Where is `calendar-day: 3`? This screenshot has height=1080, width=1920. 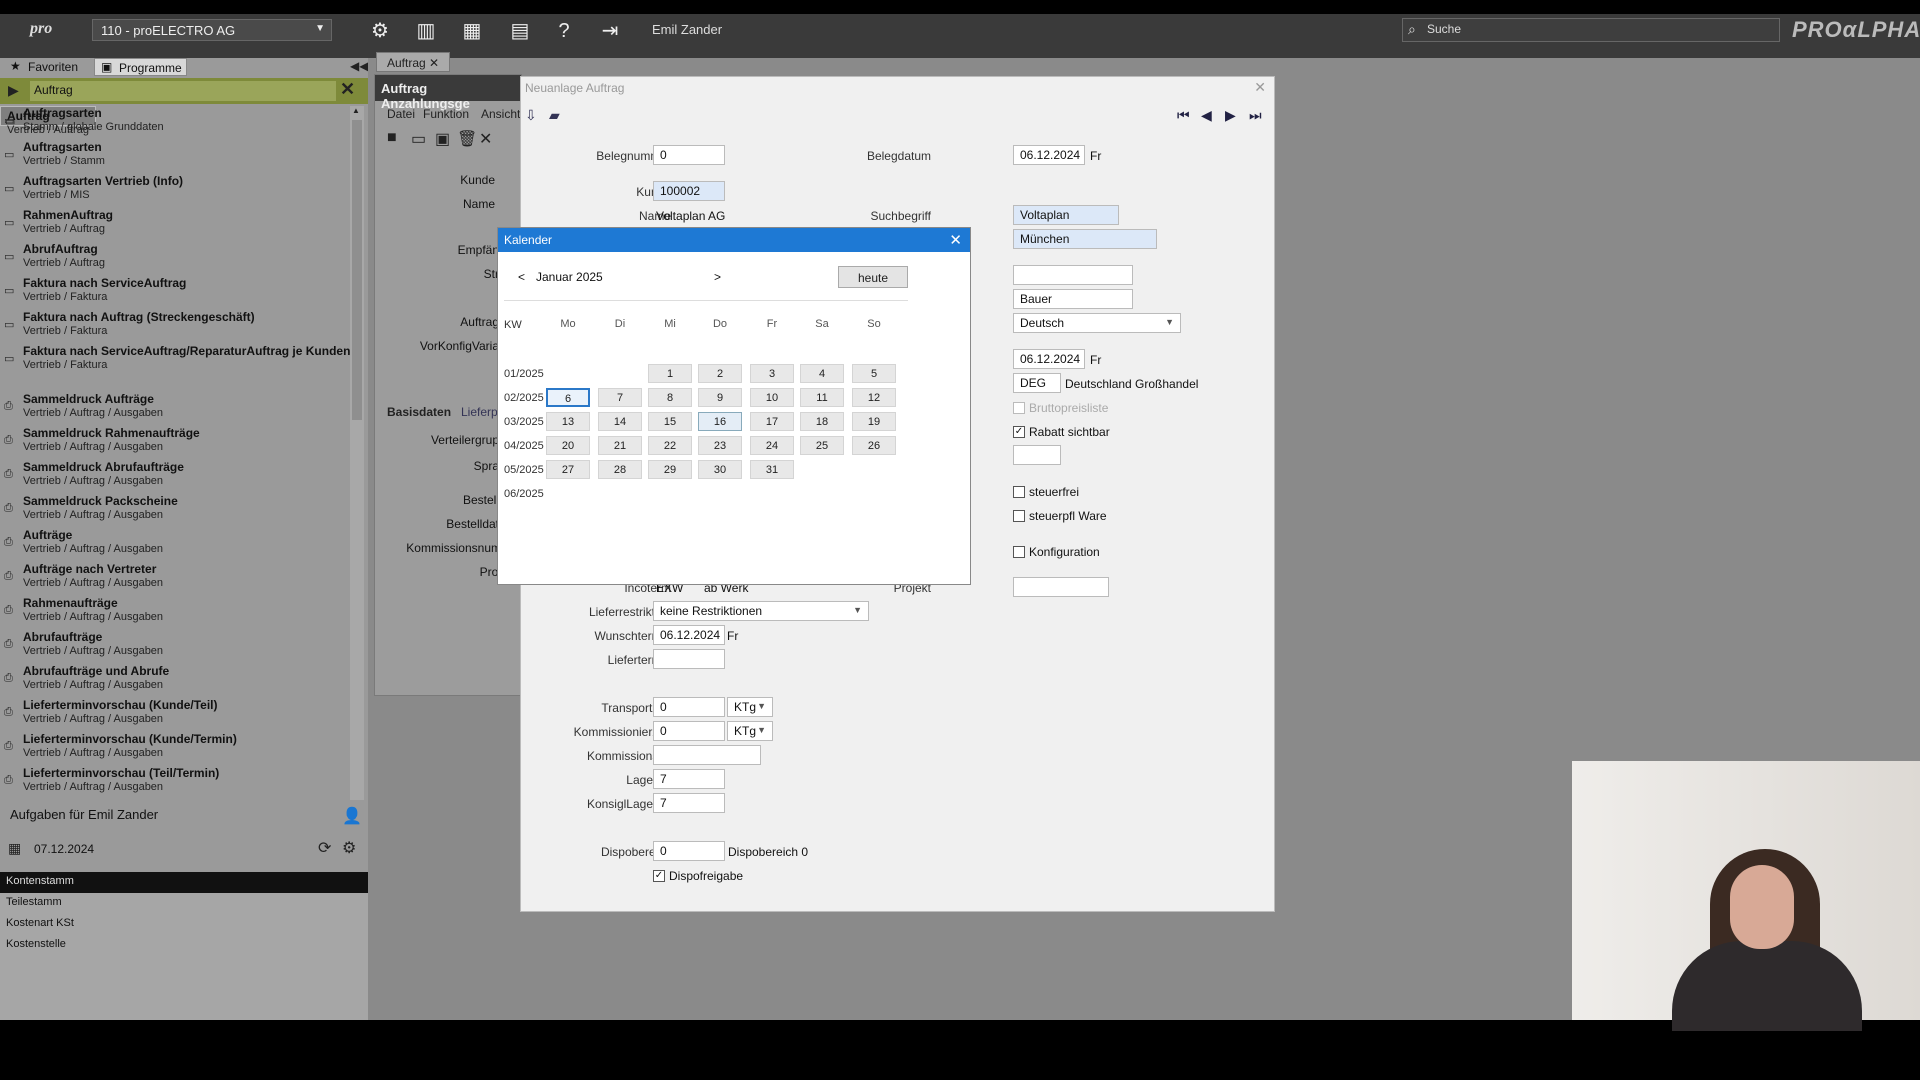 calendar-day: 3 is located at coordinates (772, 373).